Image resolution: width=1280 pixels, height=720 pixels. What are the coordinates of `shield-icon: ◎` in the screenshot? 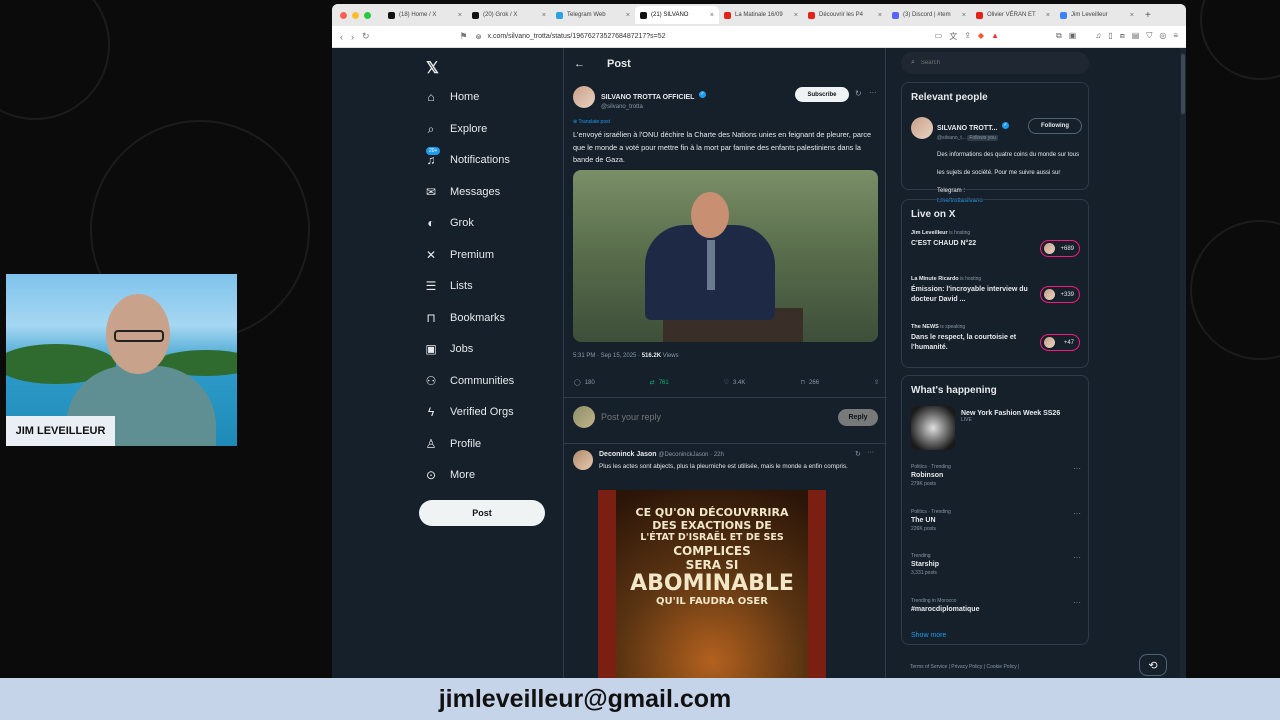 It's located at (1162, 36).